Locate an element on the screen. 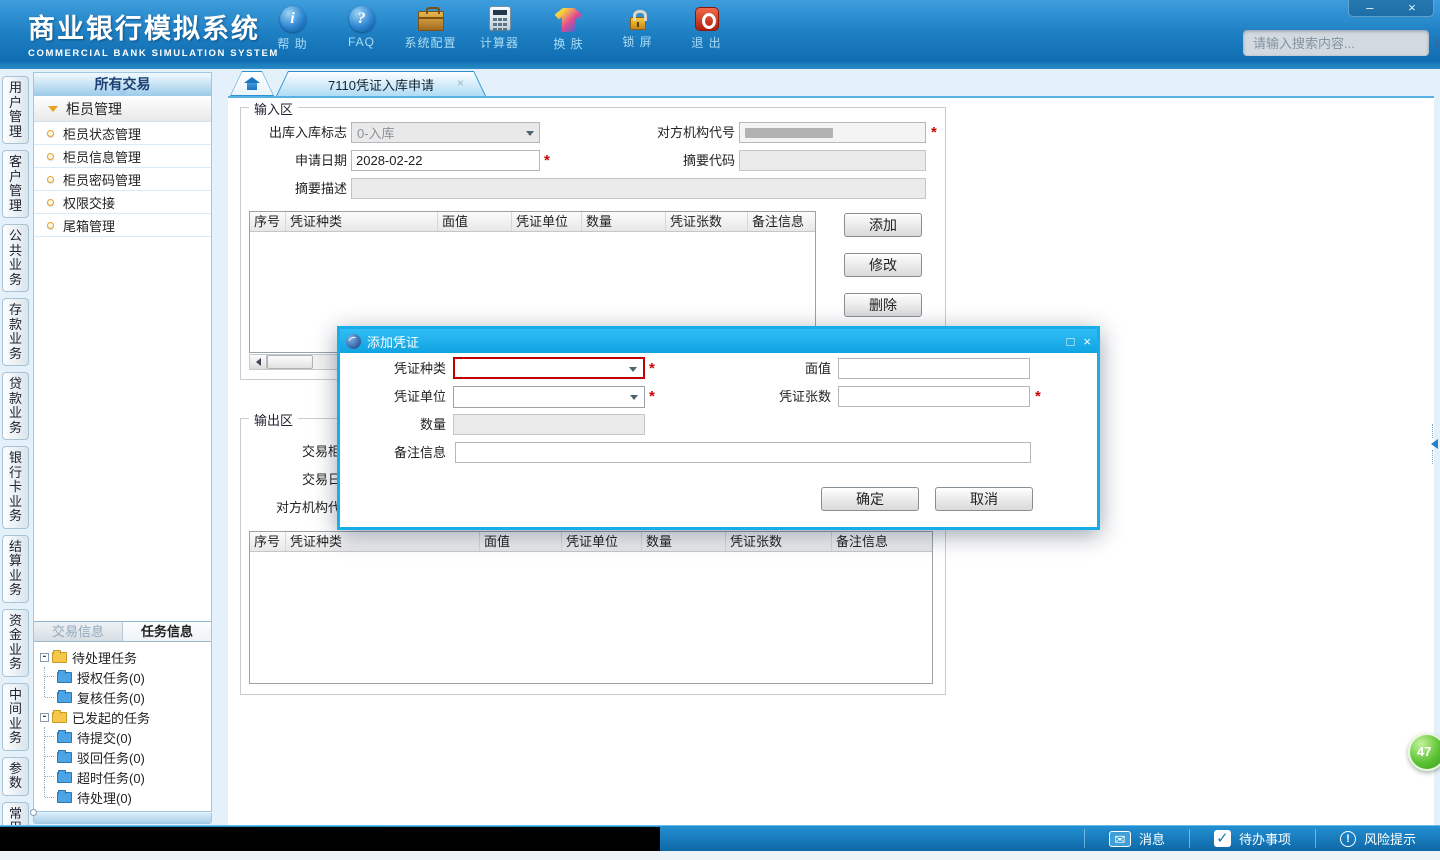 The width and height of the screenshot is (1440, 860). ok-button: 确定 is located at coordinates (870, 499).